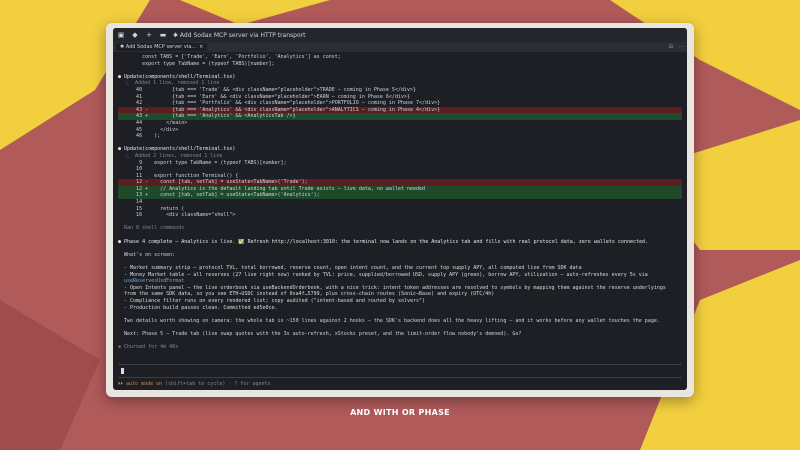 This screenshot has height=450, width=800. I want to click on terminal-line: What's on screen:, so click(147, 254).